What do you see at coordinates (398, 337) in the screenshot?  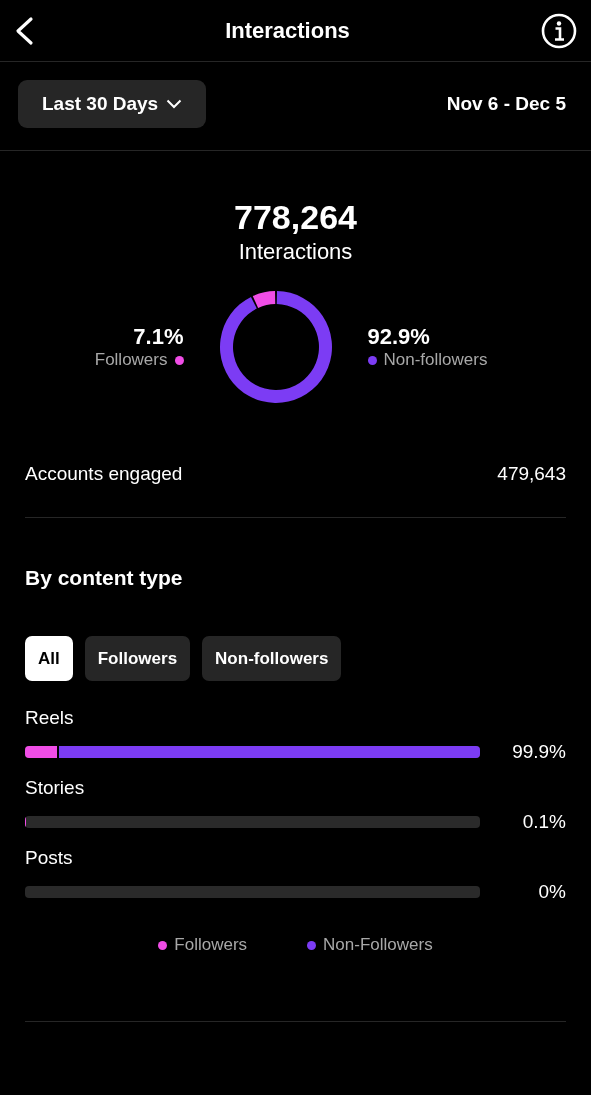 I see `share-value: 92.9%` at bounding box center [398, 337].